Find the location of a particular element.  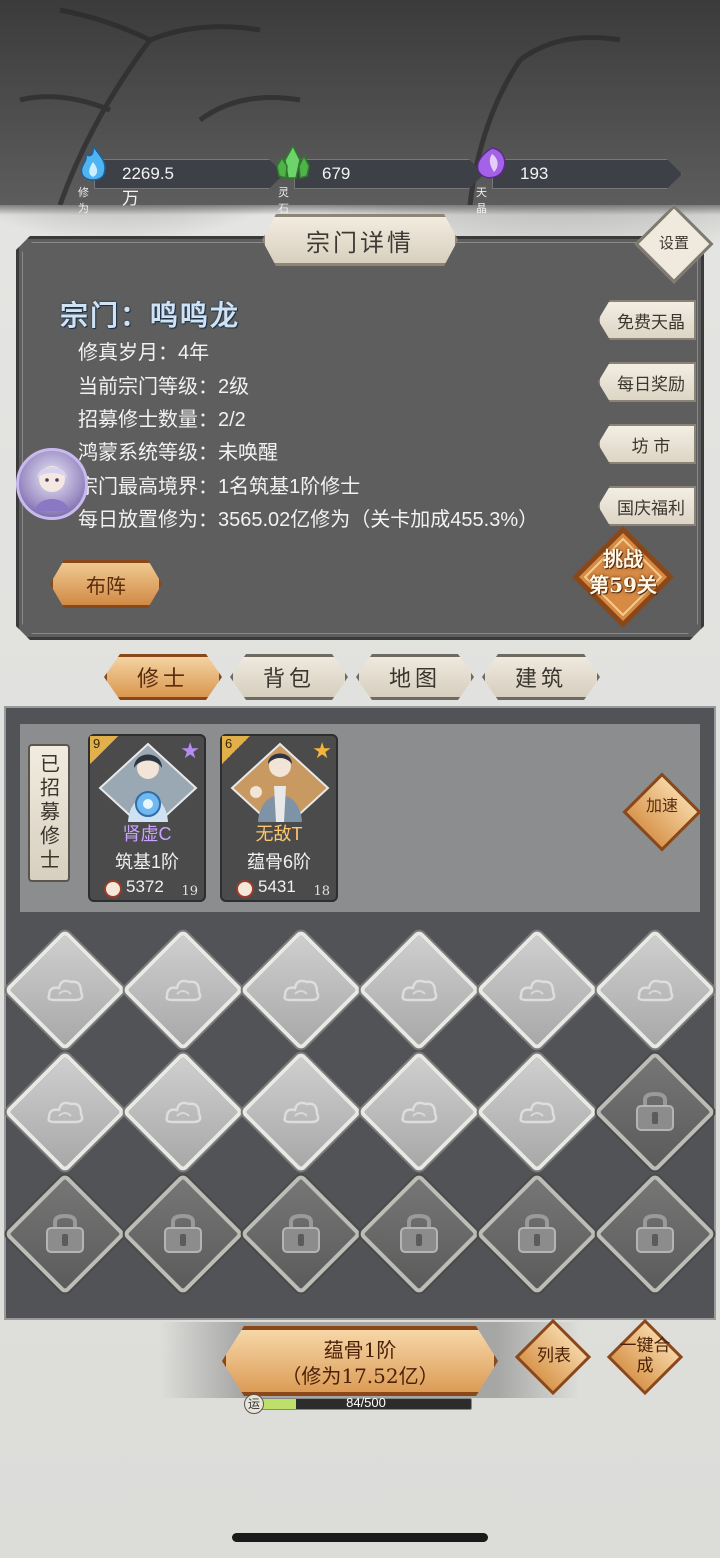

cultivator-card: 6 ★ 无敌T 蕴骨6阶 5431 18 is located at coordinates (279, 818).